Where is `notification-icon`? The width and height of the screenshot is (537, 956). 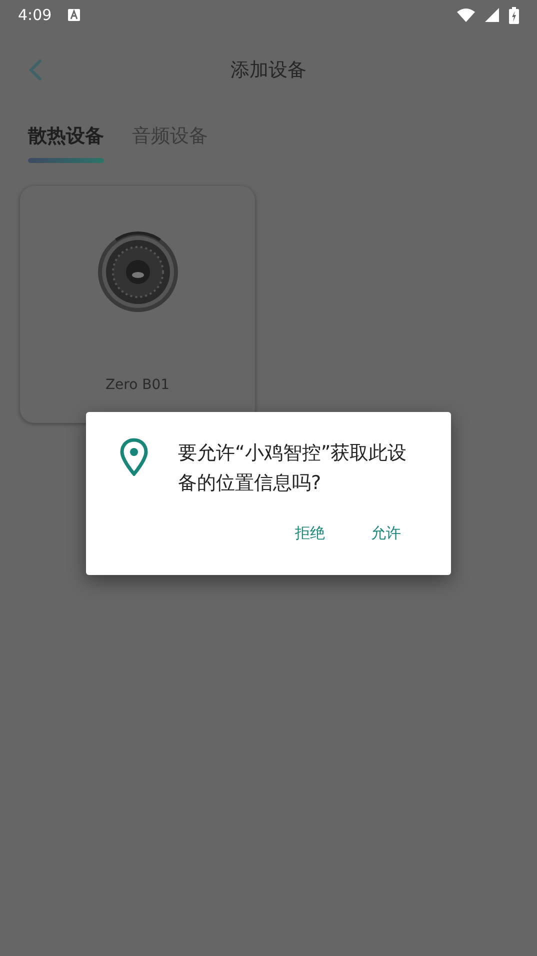 notification-icon is located at coordinates (74, 15).